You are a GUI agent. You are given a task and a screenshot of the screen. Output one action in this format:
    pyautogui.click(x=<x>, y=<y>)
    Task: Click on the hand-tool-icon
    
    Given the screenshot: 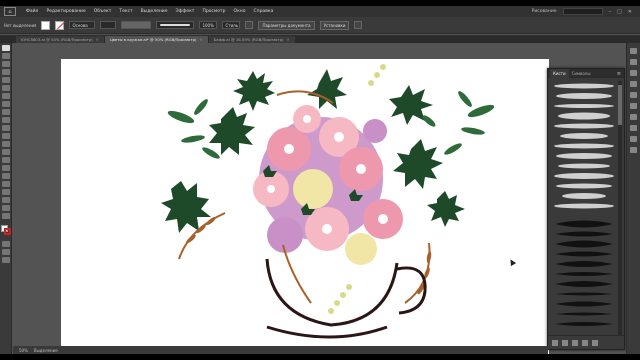 What is the action you would take?
    pyautogui.click(x=5, y=208)
    